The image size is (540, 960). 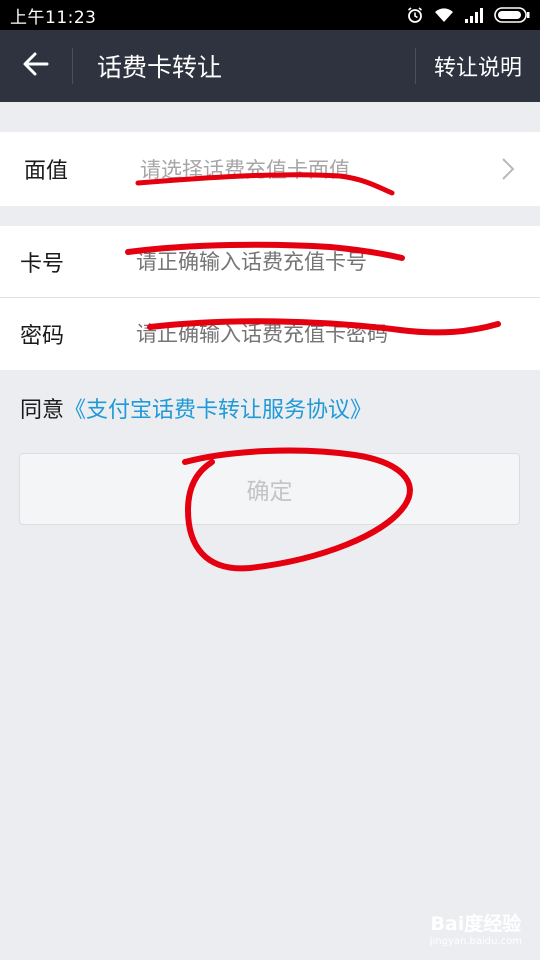 I want to click on wifi-icon, so click(x=444, y=15).